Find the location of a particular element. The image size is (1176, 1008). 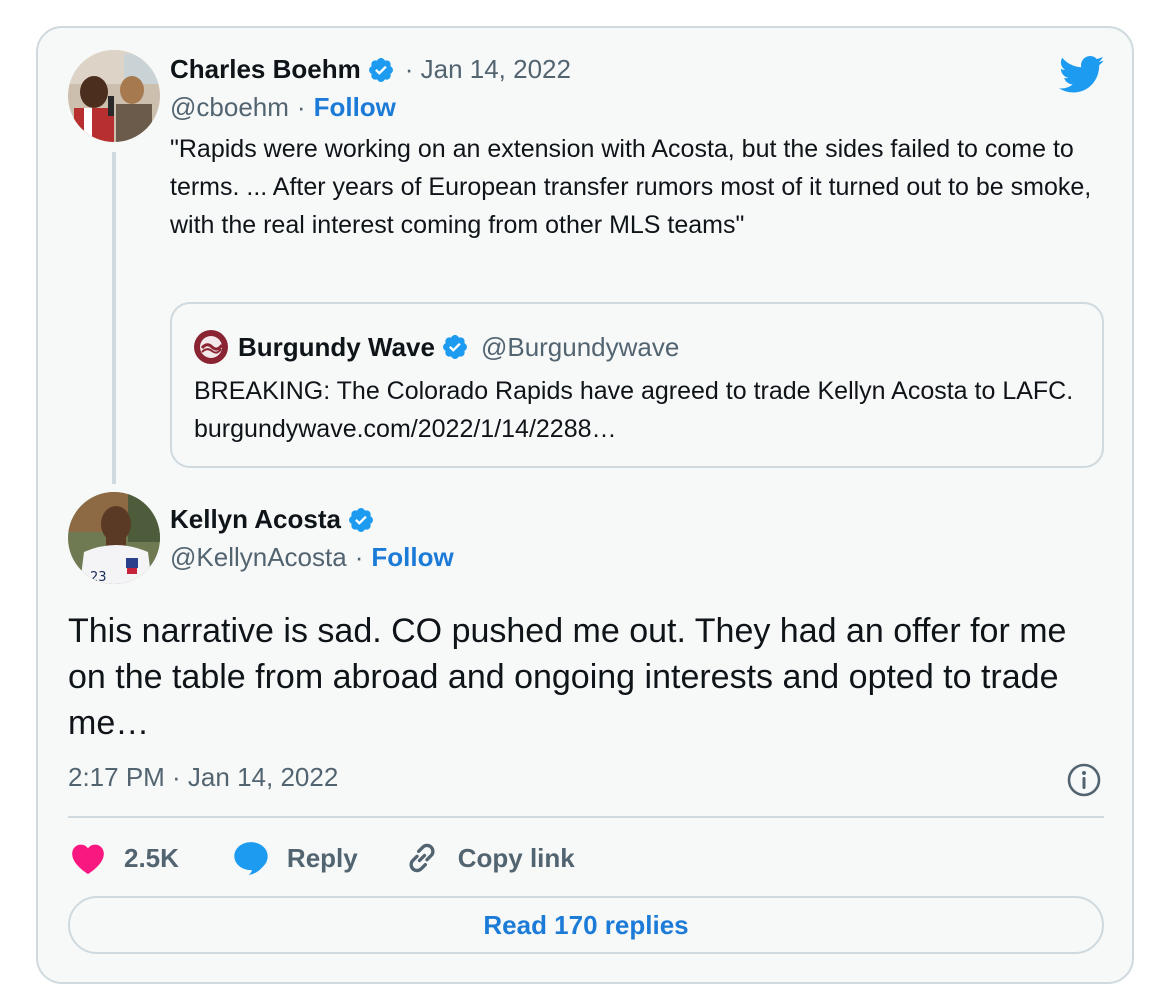

reply-button: Reply is located at coordinates (294, 858).